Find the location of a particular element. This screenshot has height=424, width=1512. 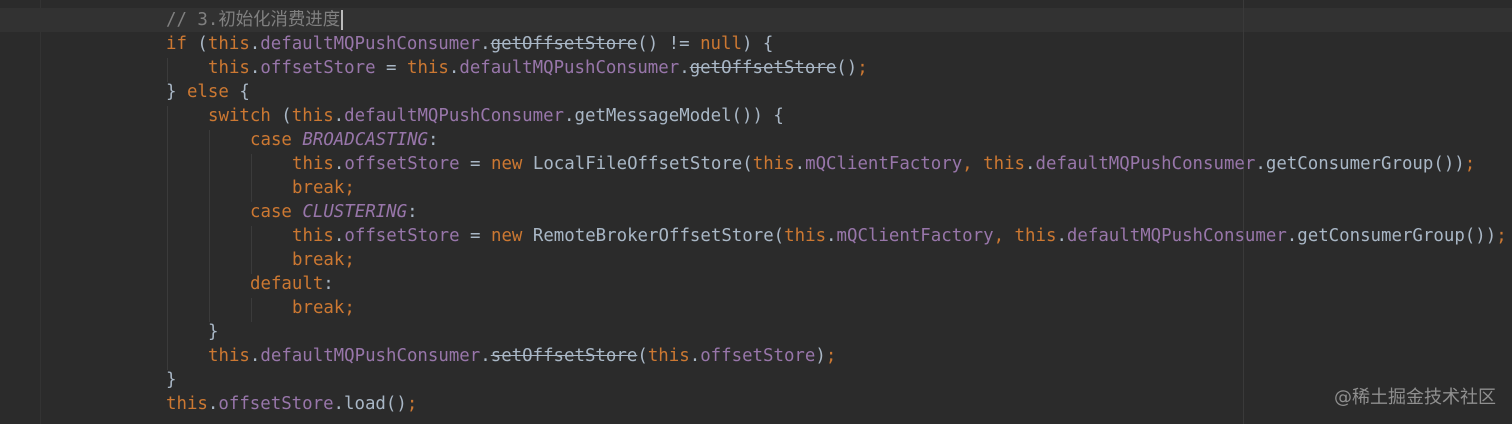

keyword-token: switch is located at coordinates (239, 116).